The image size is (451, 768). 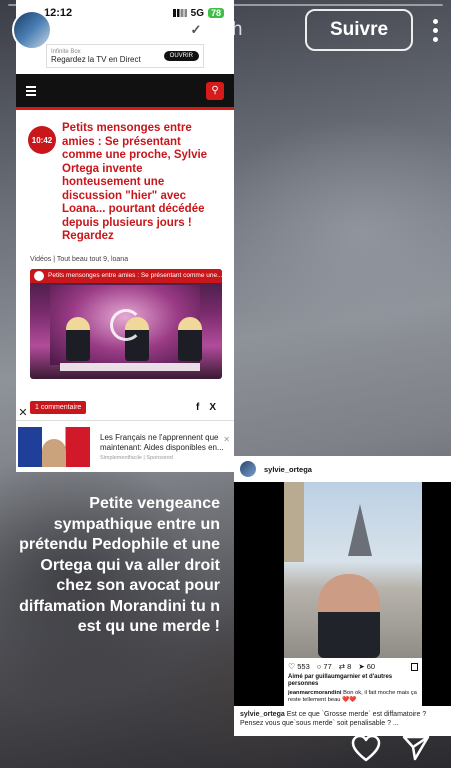 I want to click on loading-spinner-icon, so click(x=126, y=324).